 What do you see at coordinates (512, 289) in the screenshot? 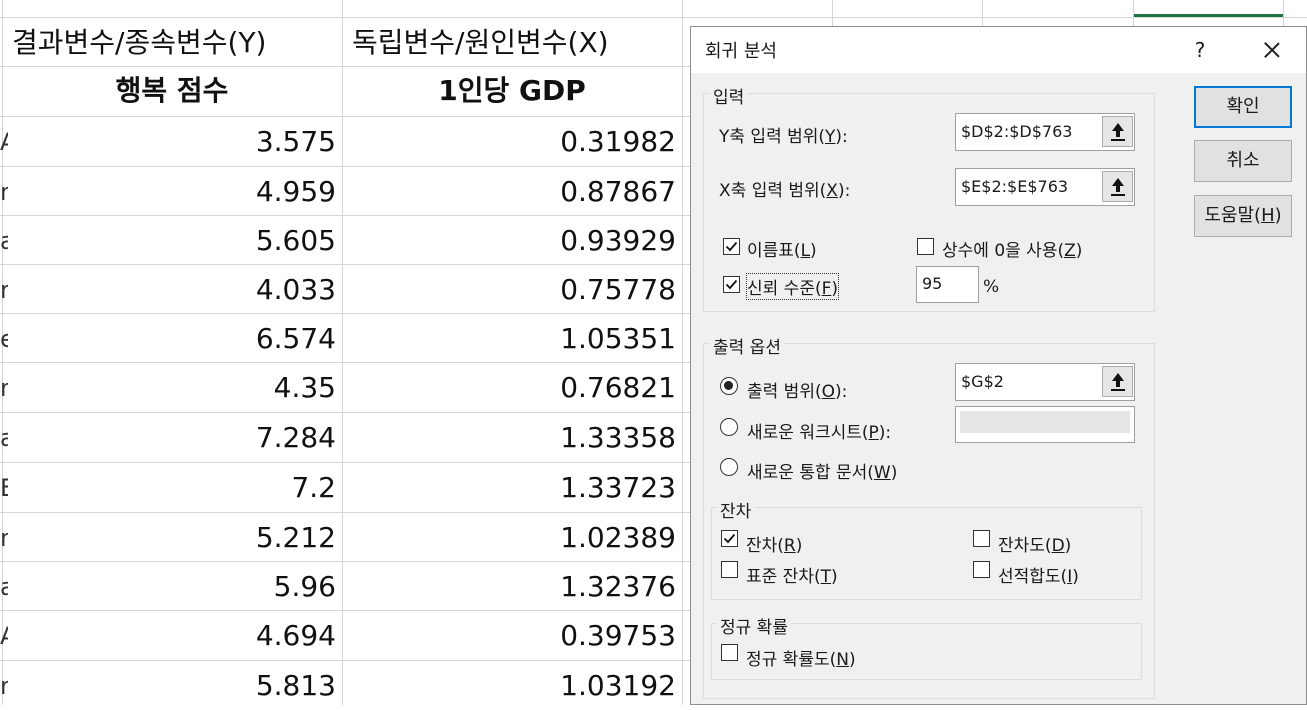
I see `gdp-per-capita-cell: 0.75778` at bounding box center [512, 289].